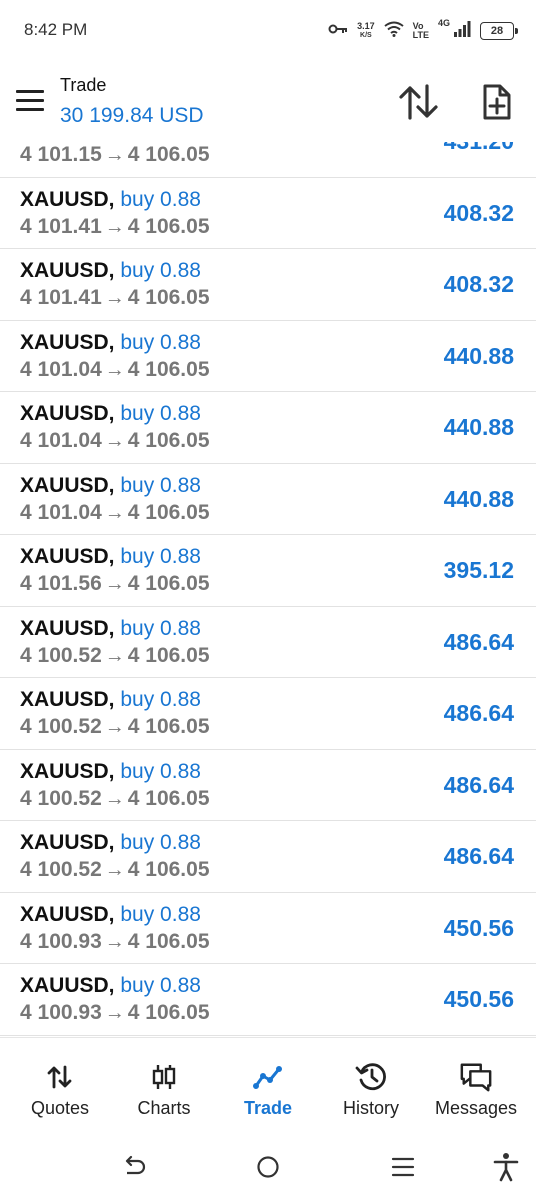  Describe the element at coordinates (366, 35) in the screenshot. I see `net-speed-unit: K/S` at that location.